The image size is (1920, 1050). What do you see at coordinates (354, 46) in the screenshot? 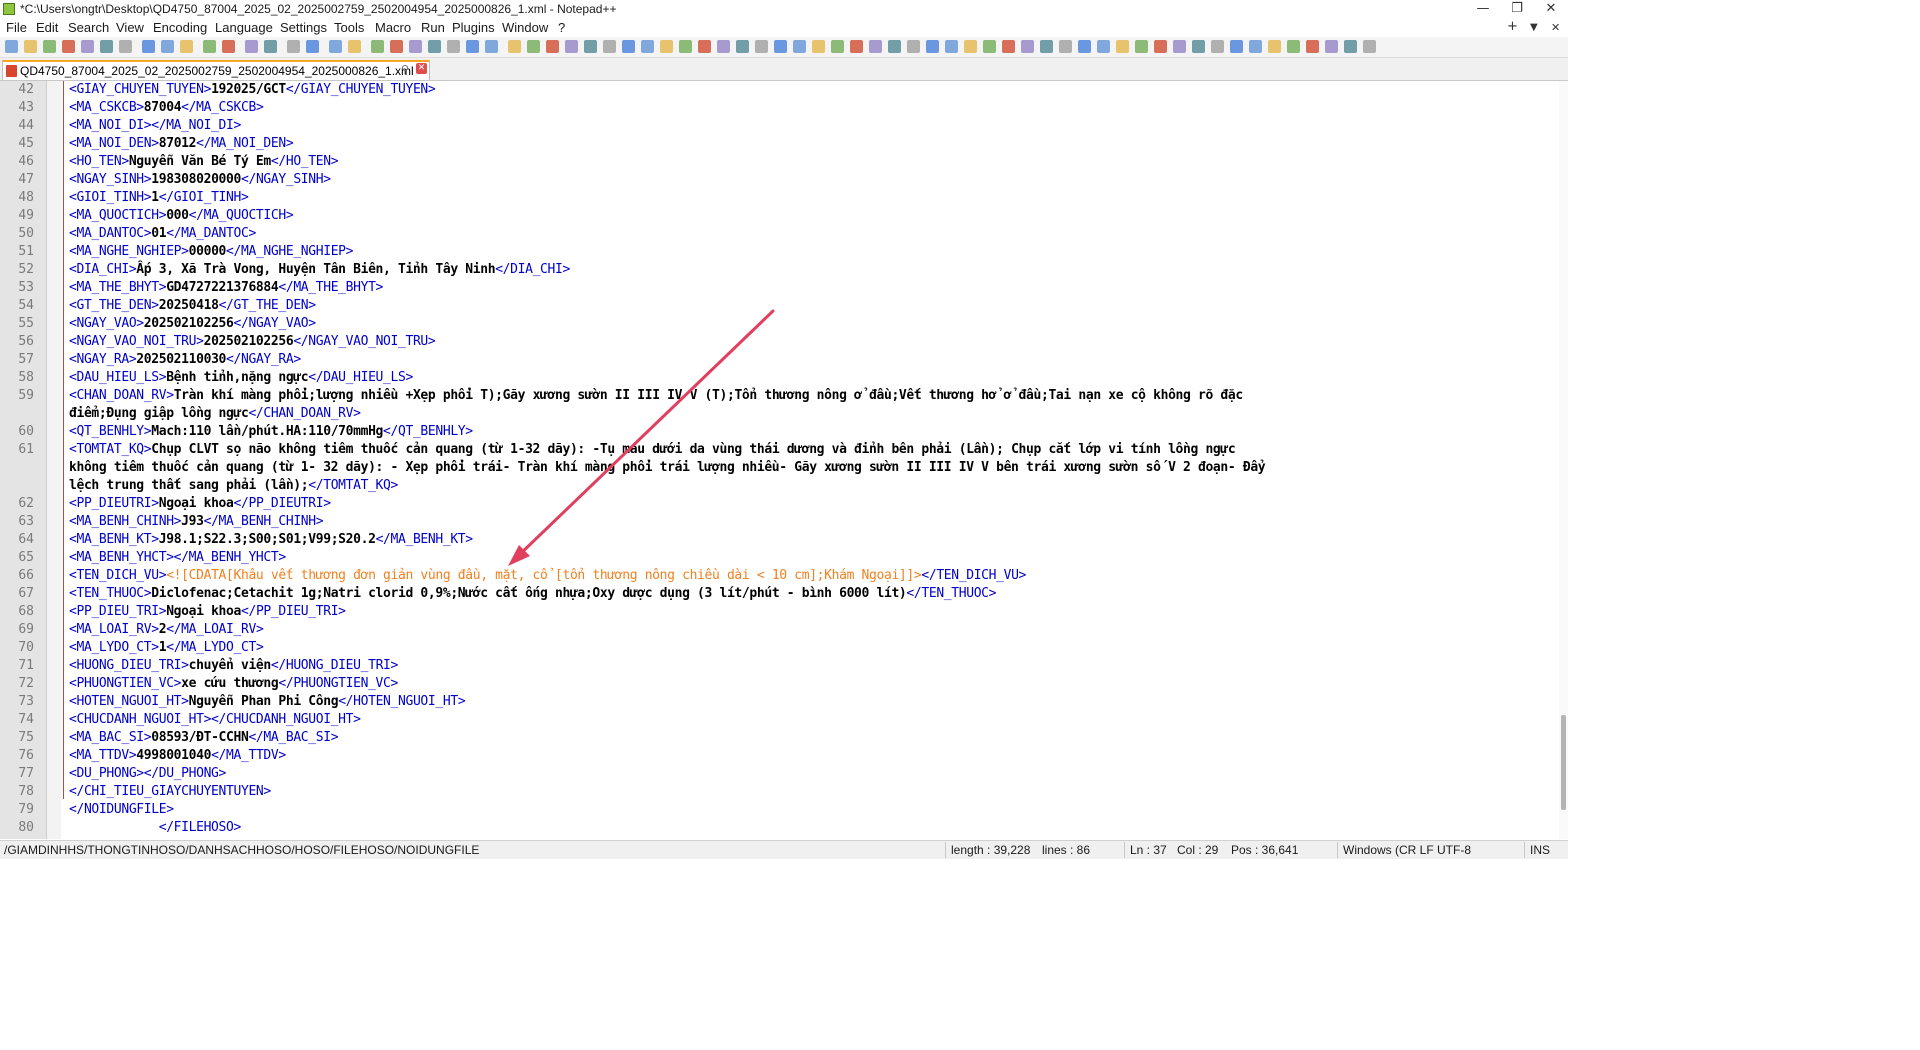
I see `sync-h-icon` at bounding box center [354, 46].